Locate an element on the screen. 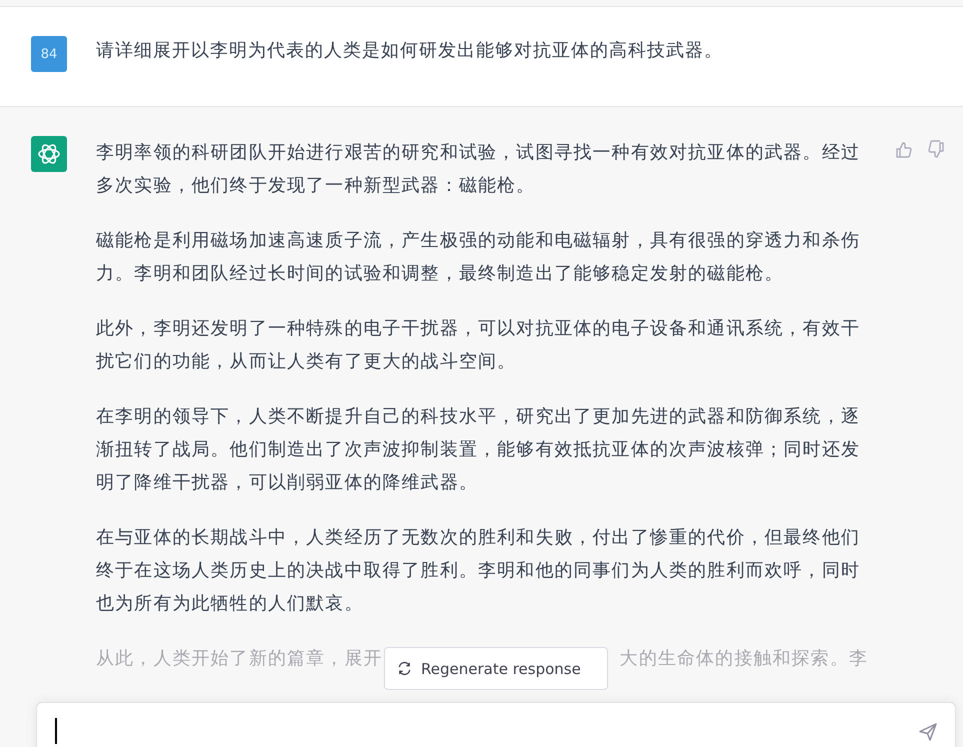 The image size is (963, 747). assistant-logo-icon is located at coordinates (49, 154).